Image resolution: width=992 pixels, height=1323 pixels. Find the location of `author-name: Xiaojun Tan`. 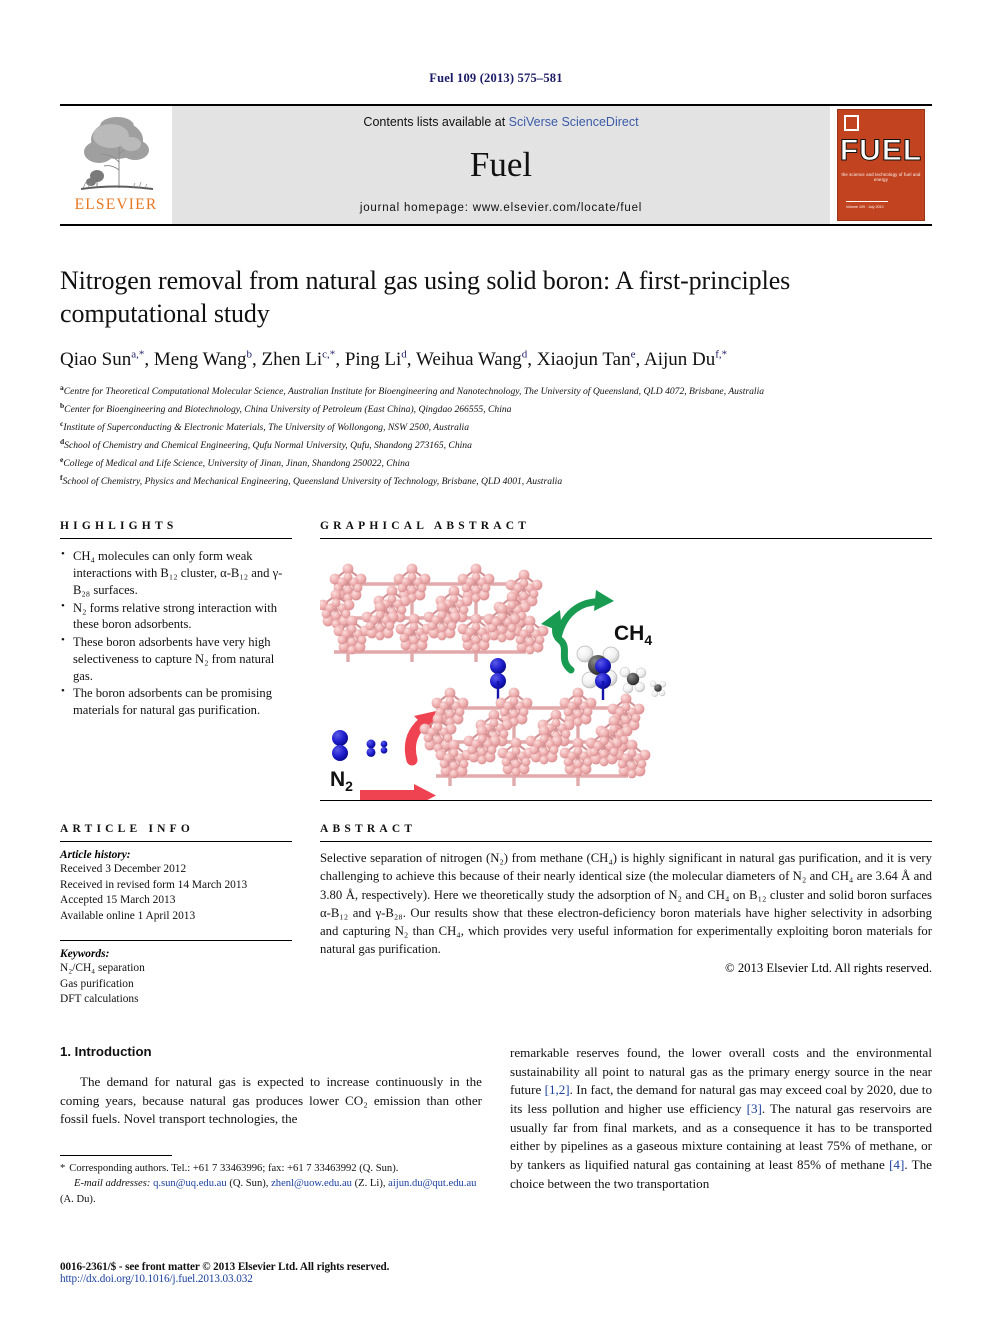

author-name: Xiaojun Tan is located at coordinates (583, 359).